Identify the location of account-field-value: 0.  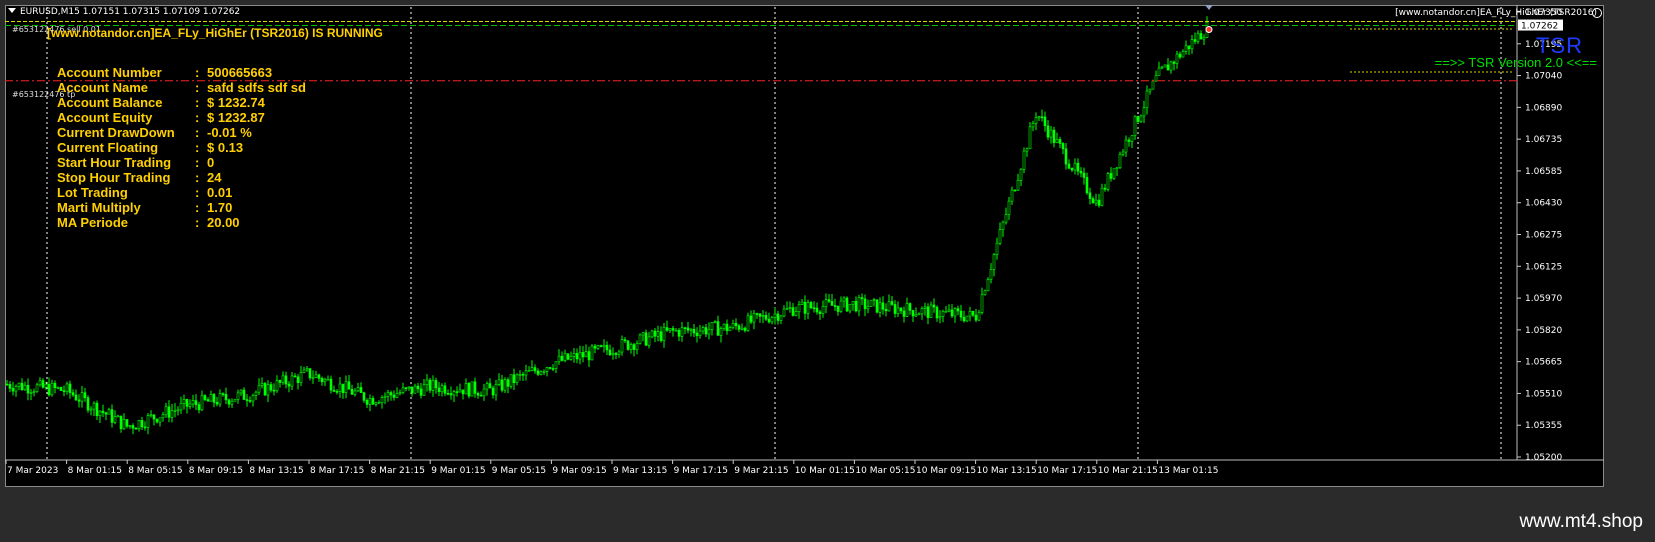
(211, 162).